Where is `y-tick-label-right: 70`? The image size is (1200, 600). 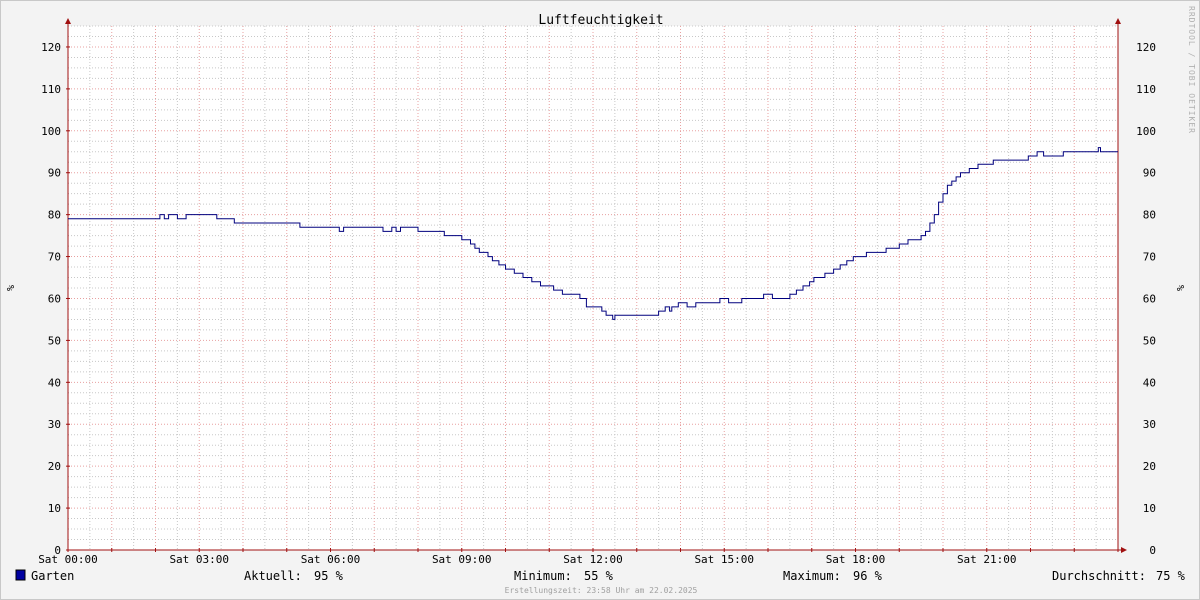
y-tick-label-right: 70 is located at coordinates (1149, 257).